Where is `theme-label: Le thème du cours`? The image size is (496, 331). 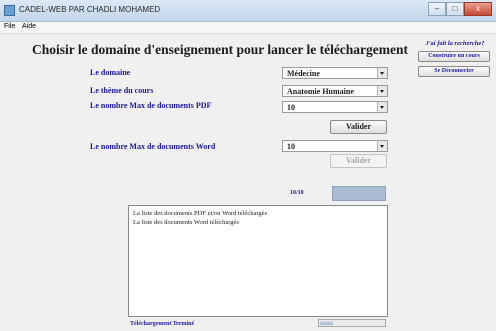 theme-label: Le thème du cours is located at coordinates (122, 90).